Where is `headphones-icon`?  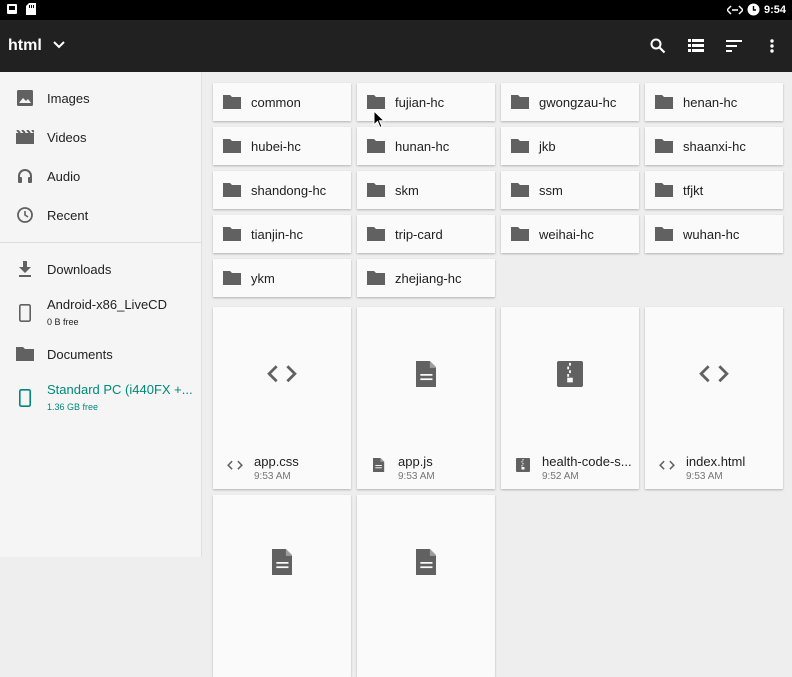
headphones-icon is located at coordinates (25, 176).